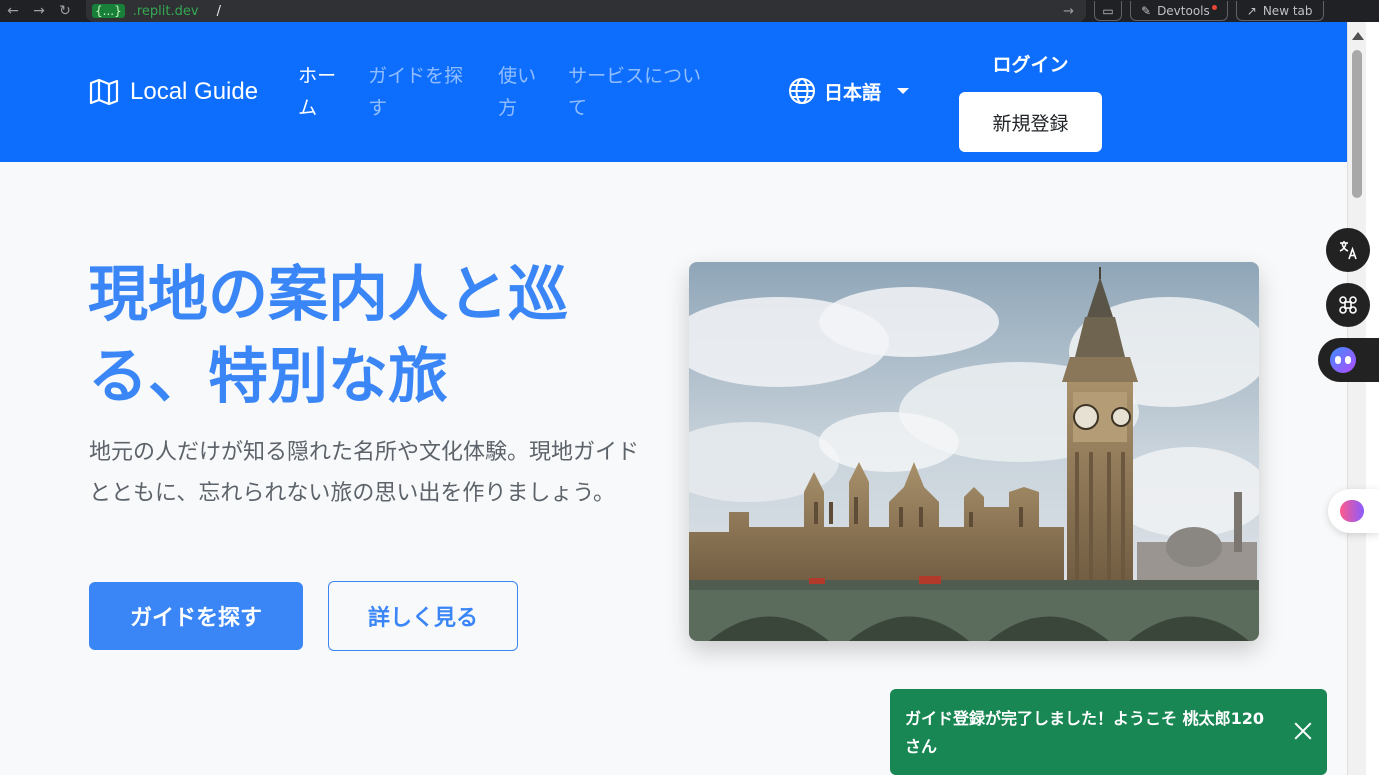 This screenshot has height=775, width=1379. I want to click on language-dropdown: 日本語, so click(849, 91).